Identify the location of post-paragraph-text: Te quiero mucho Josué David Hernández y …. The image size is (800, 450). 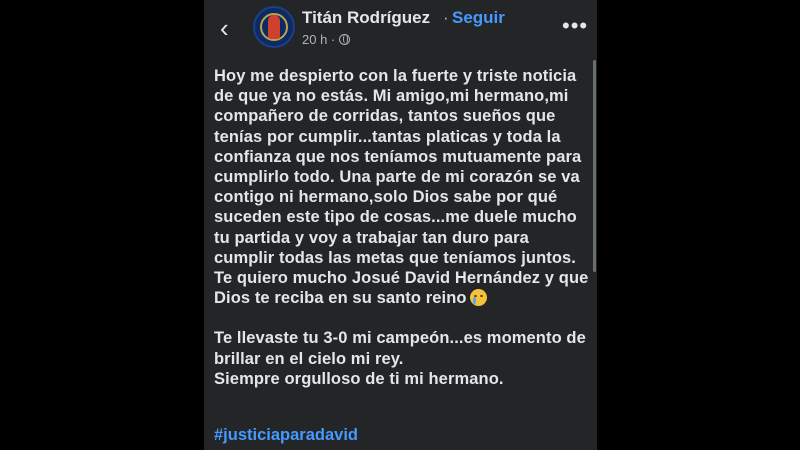
(404, 288).